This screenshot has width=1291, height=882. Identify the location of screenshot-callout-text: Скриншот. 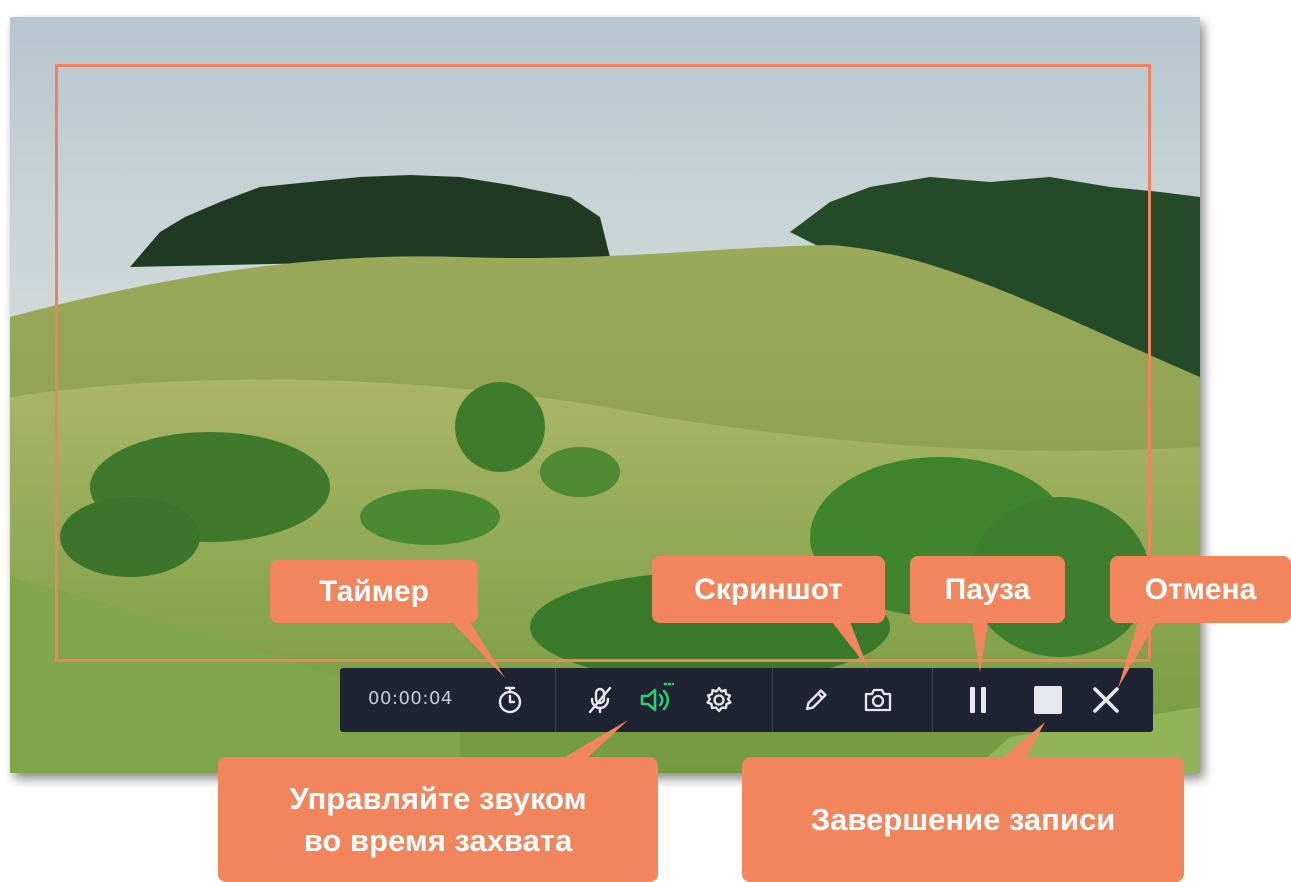
(768, 589).